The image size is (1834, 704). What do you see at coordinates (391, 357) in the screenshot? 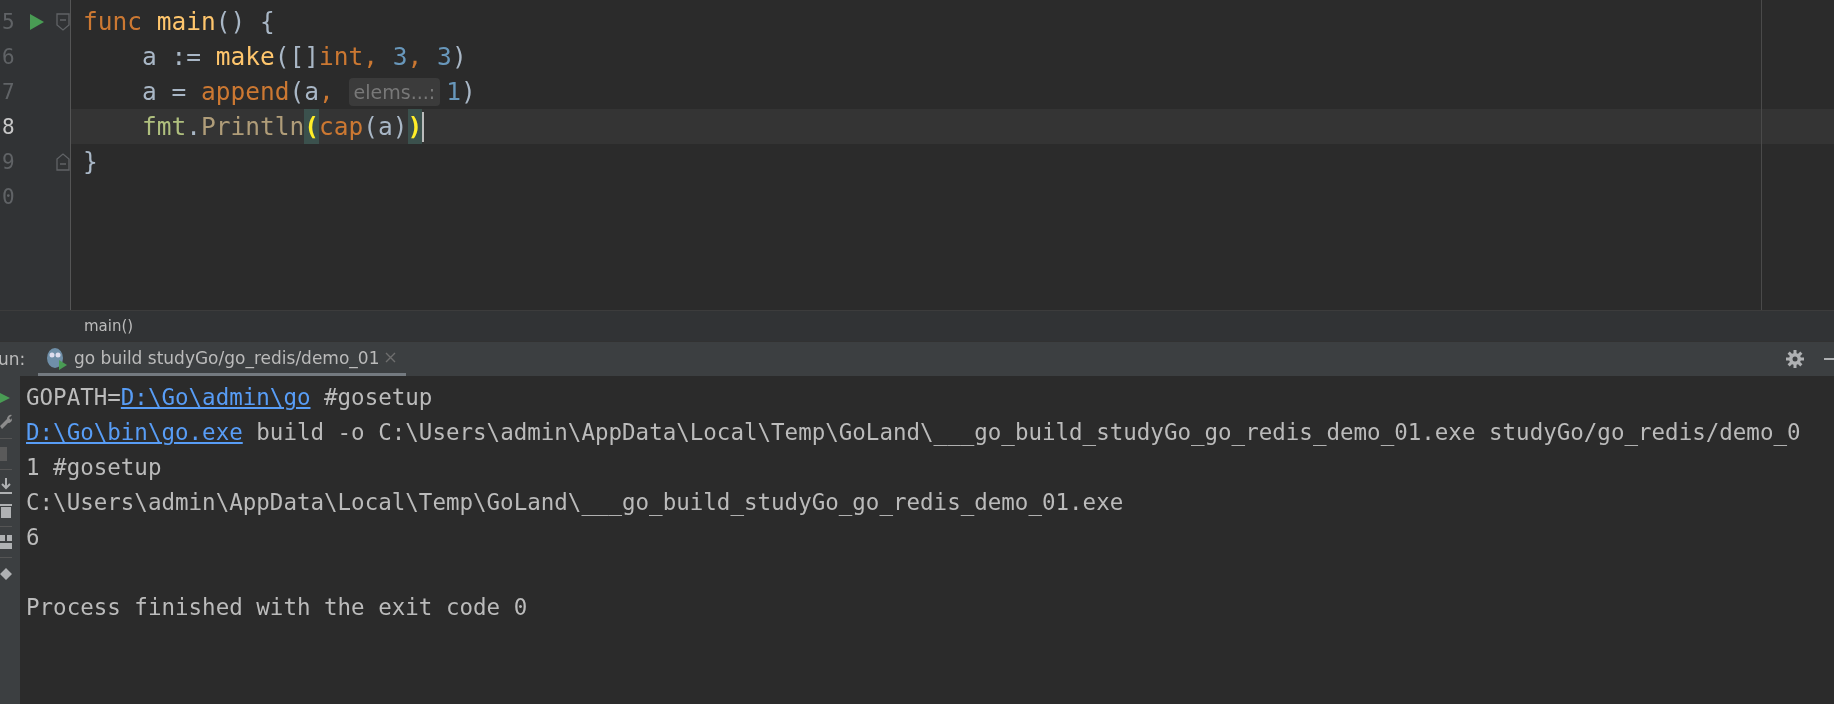
I see `close-icon` at bounding box center [391, 357].